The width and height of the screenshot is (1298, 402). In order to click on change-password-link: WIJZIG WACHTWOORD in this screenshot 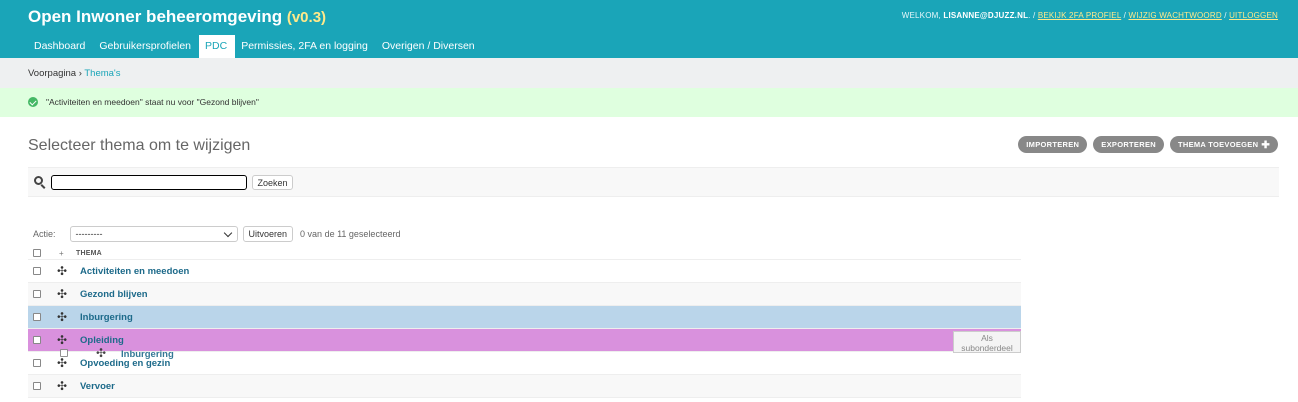, I will do `click(1174, 15)`.